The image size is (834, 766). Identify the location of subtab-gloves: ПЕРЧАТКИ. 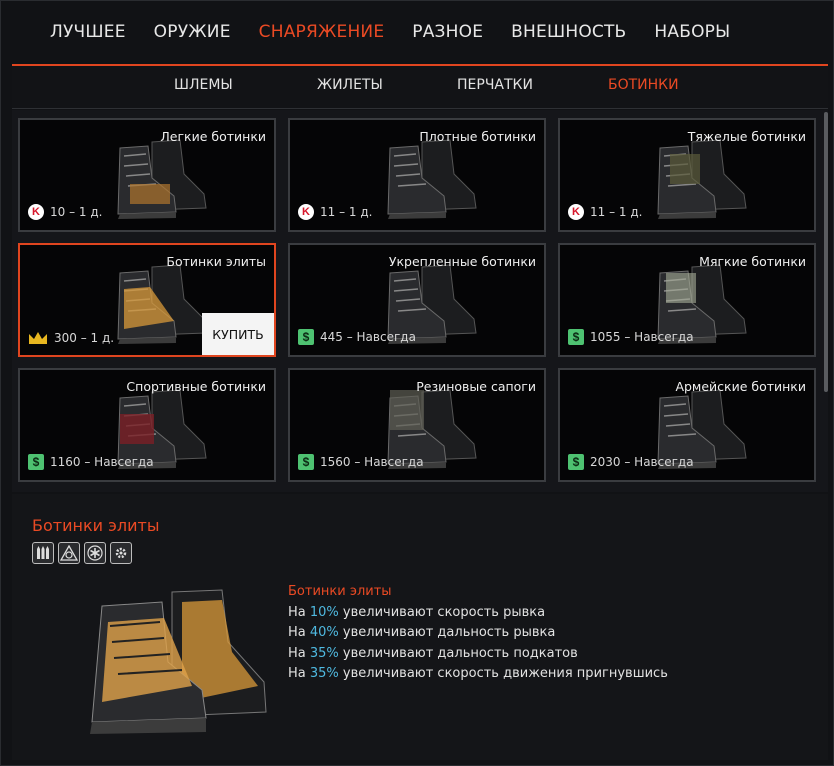
(495, 85).